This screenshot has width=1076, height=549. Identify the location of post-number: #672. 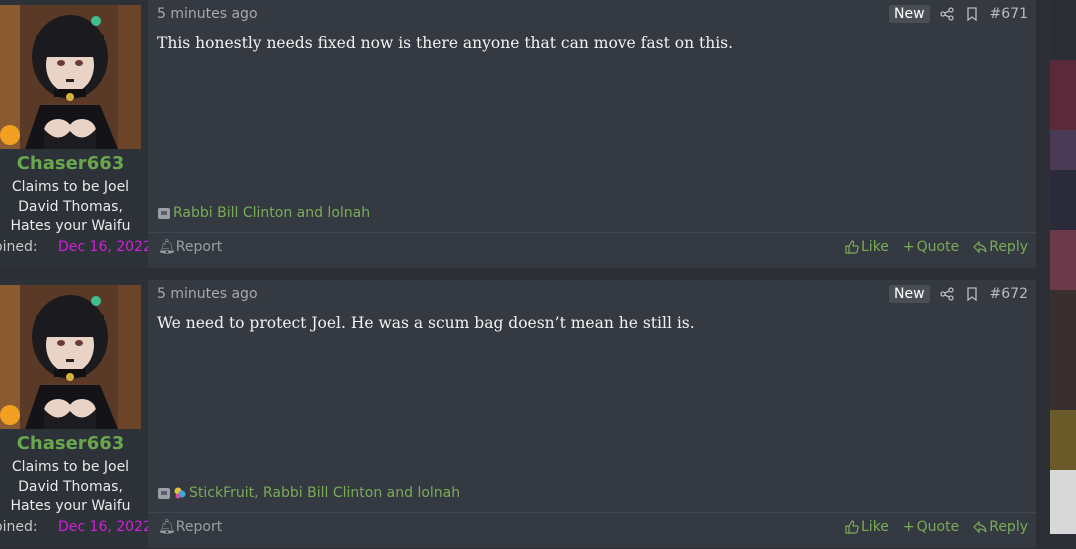
(1009, 294).